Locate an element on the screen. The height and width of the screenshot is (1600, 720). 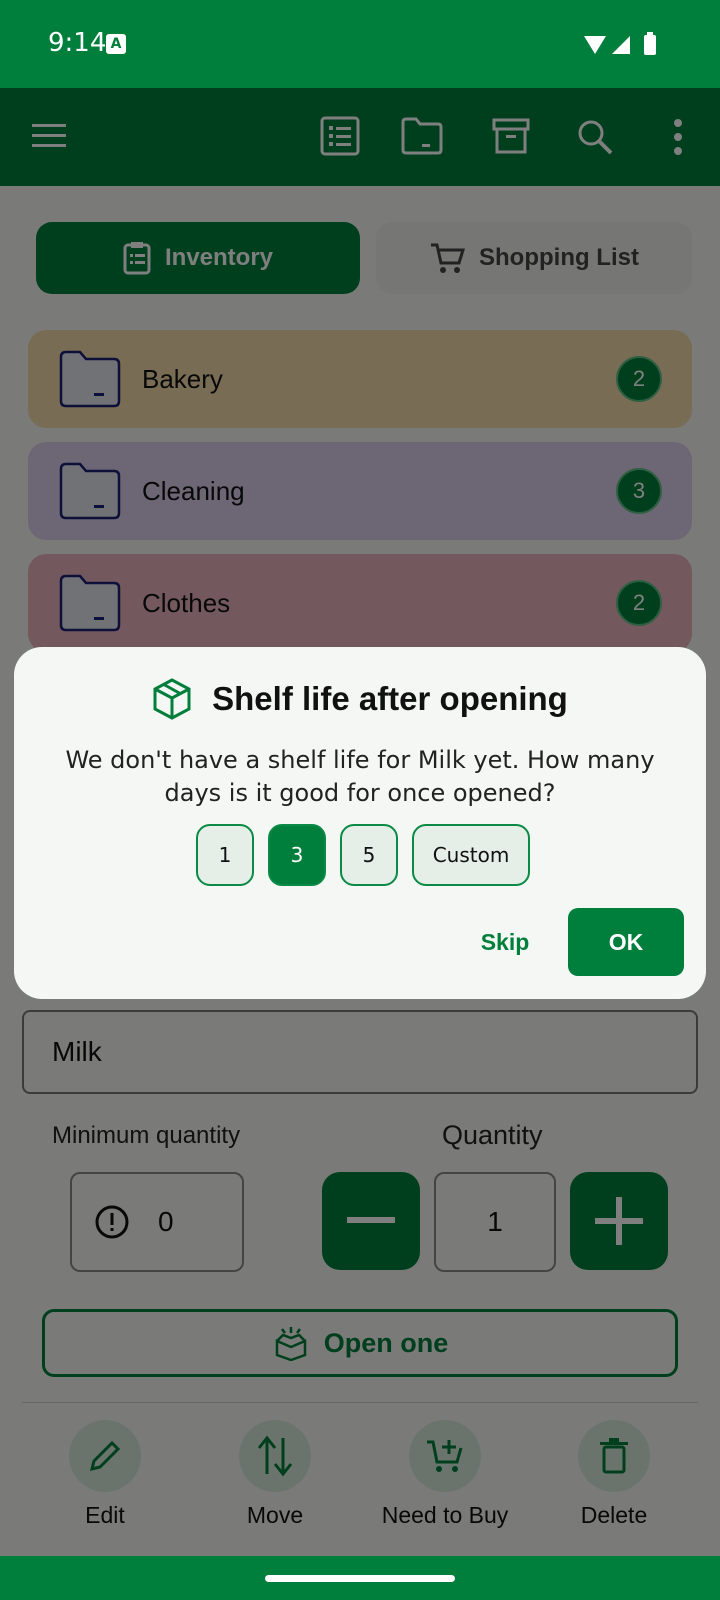
option-chip-5: 5 is located at coordinates (369, 855).